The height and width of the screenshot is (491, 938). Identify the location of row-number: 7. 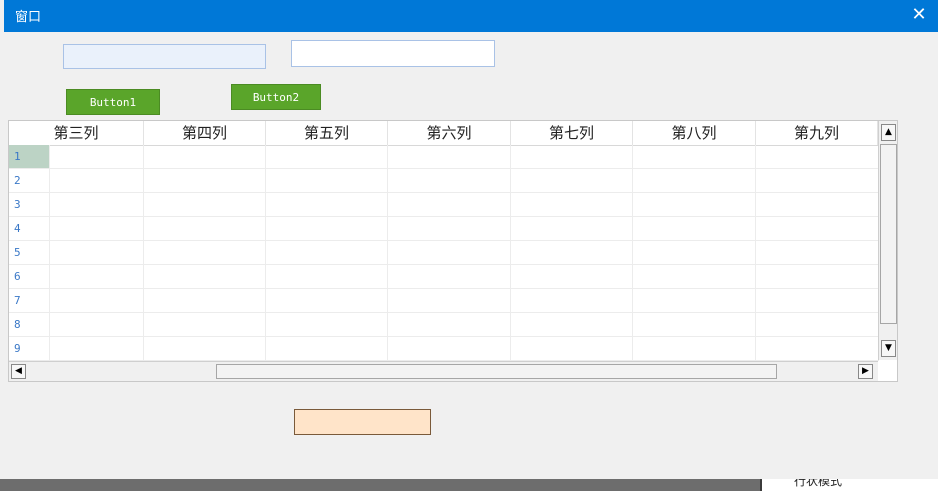
(29, 300).